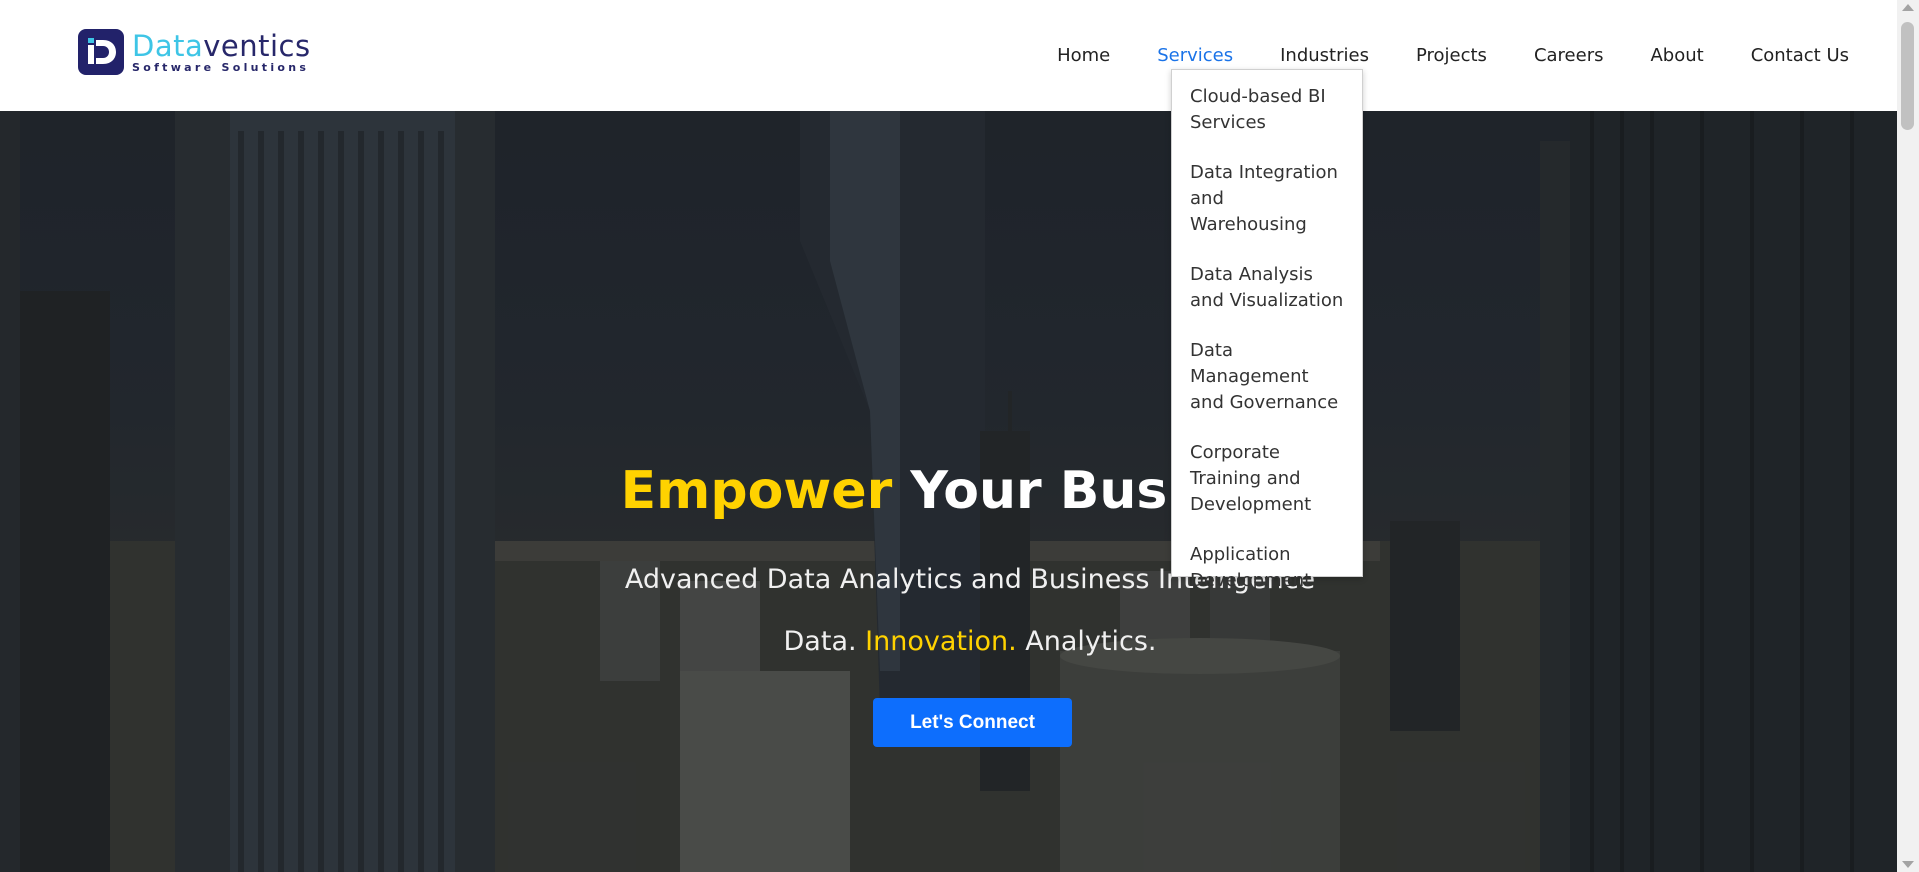  Describe the element at coordinates (1195, 55) in the screenshot. I see `nav-services: Services` at that location.